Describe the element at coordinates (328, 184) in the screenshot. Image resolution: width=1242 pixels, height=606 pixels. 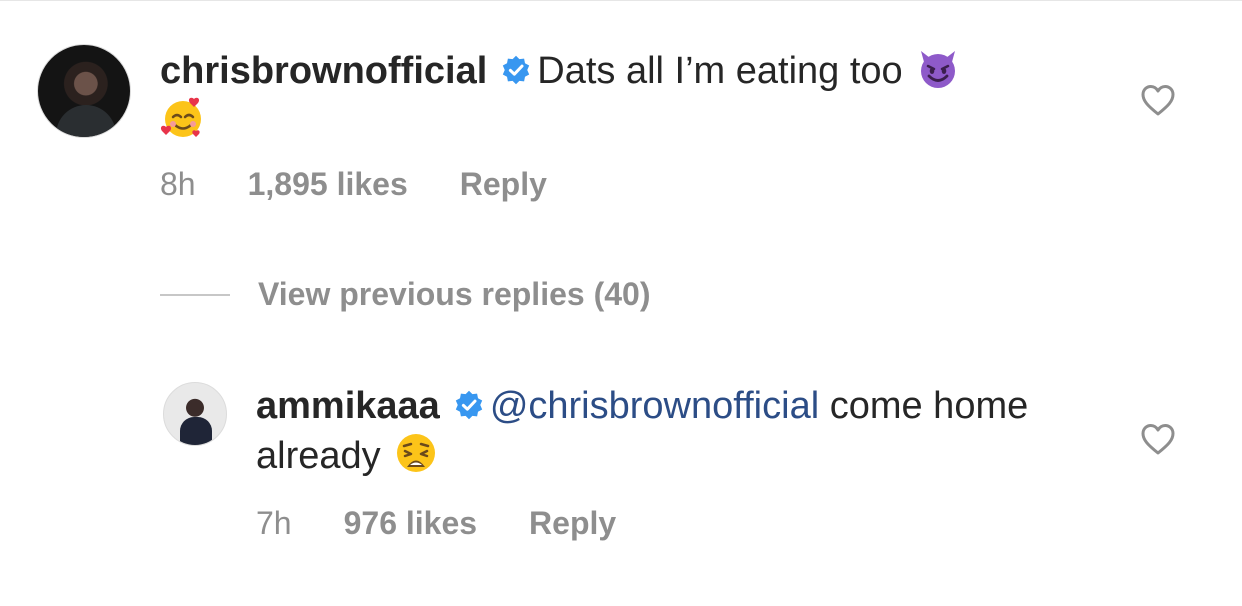
I see `comment-likes-count: 1,895 likes` at that location.